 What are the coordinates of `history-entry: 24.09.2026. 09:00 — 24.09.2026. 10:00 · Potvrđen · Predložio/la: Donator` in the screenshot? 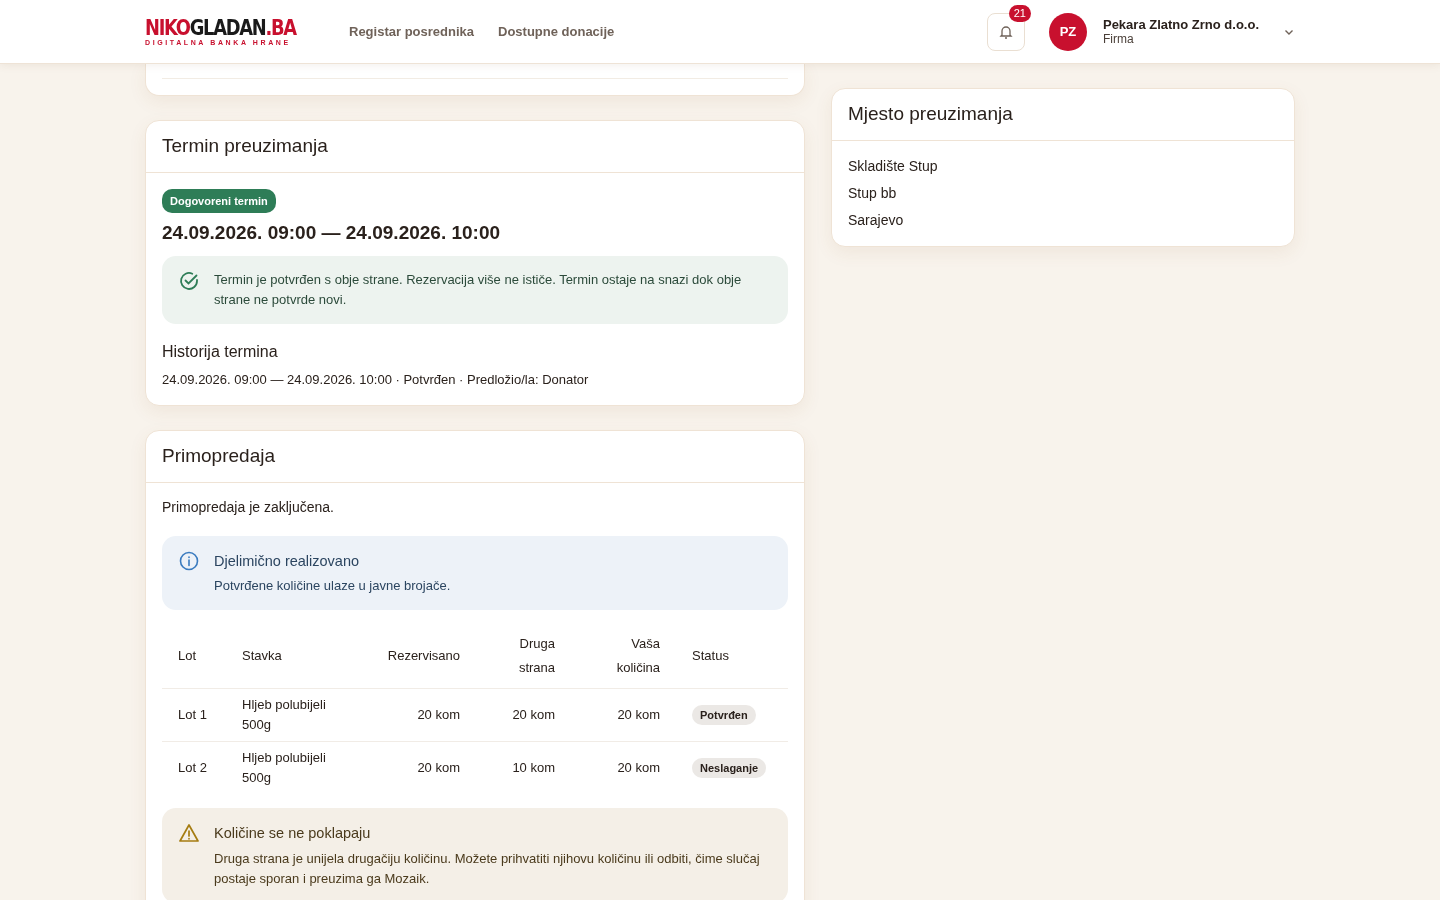 It's located at (376, 379).